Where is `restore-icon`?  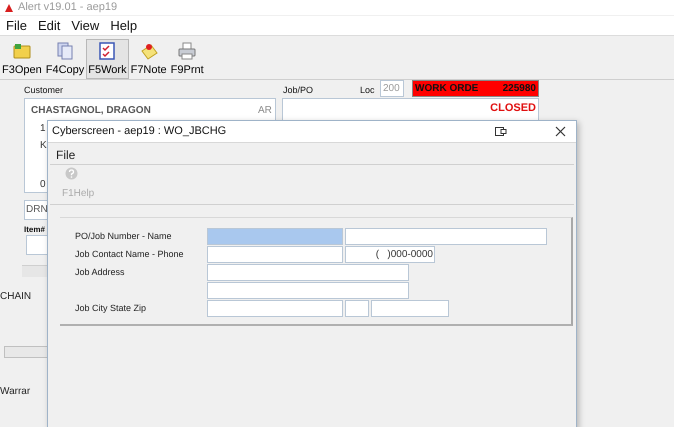
restore-icon is located at coordinates (501, 131).